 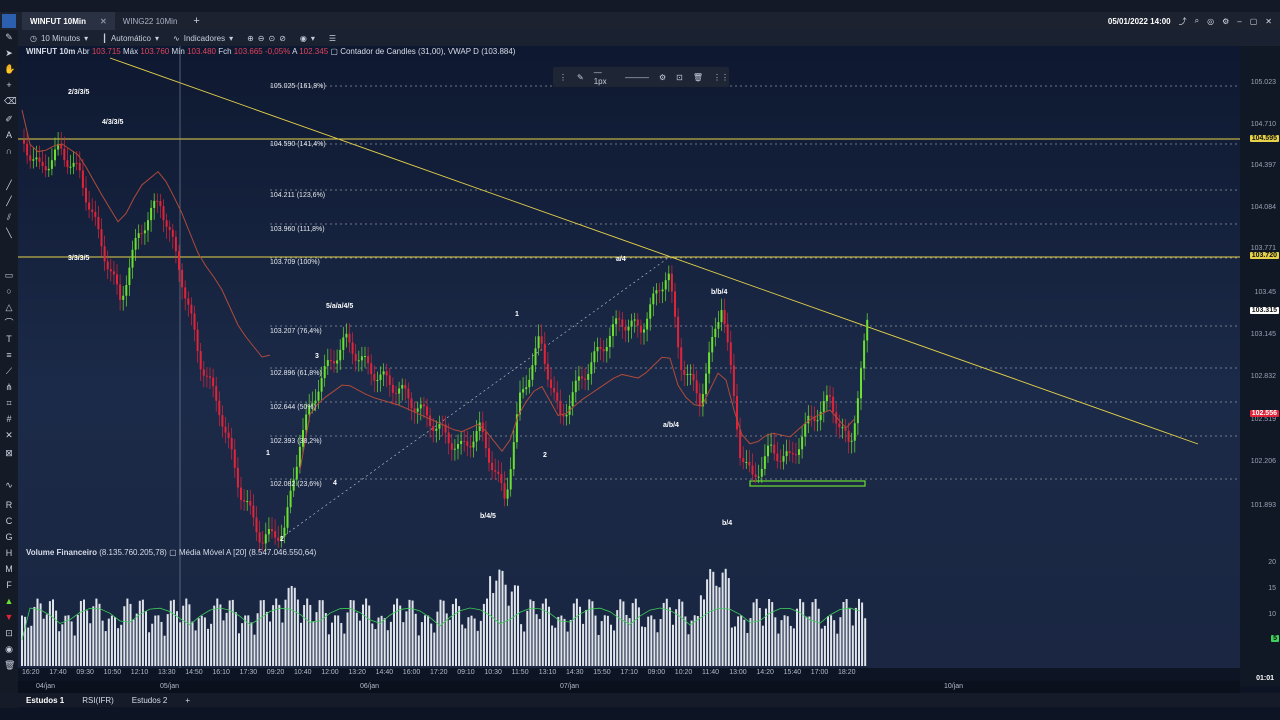 What do you see at coordinates (1264, 413) in the screenshot?
I see `price-badge-red: 102.556` at bounding box center [1264, 413].